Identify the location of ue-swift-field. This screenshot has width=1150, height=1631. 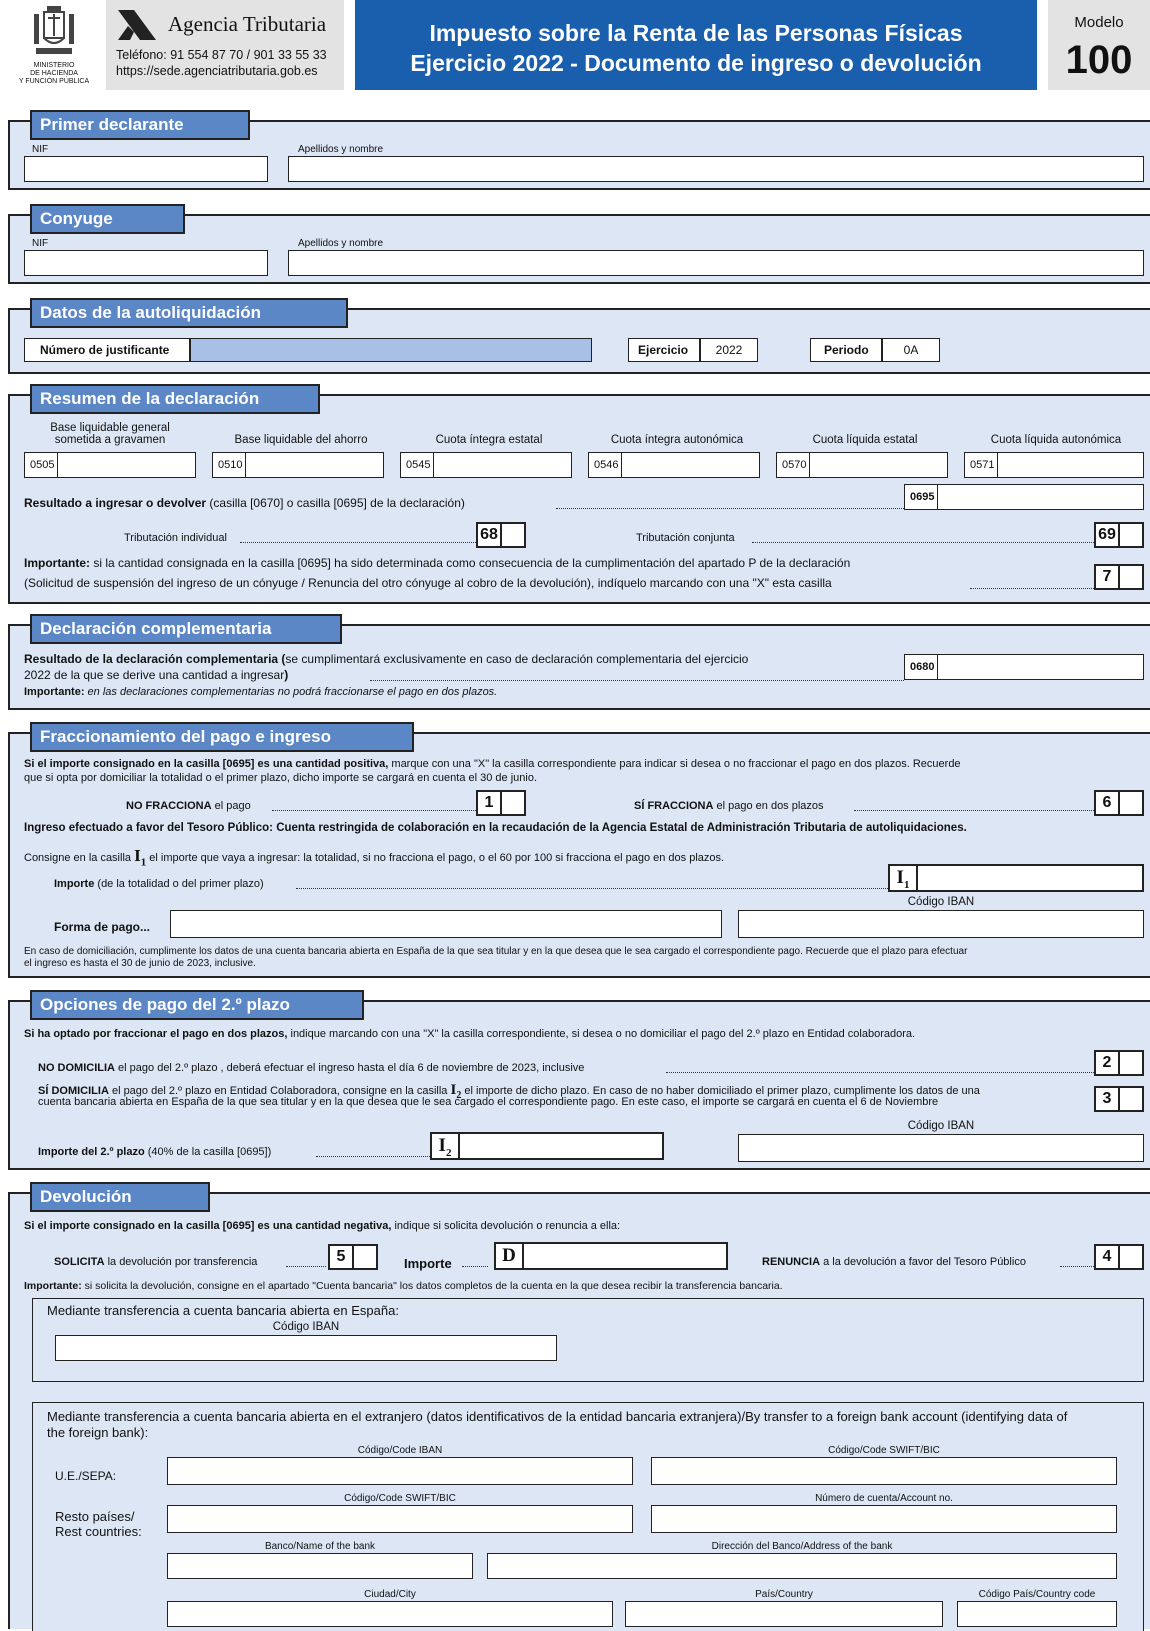
(884, 1471).